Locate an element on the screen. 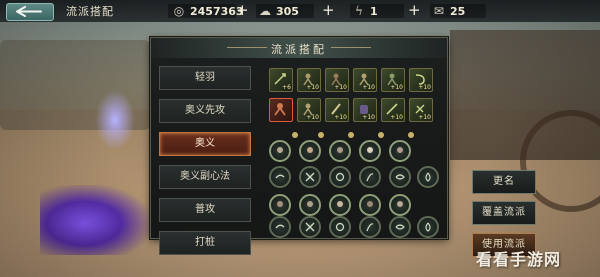  enhance-level: +6 is located at coordinates (286, 87).